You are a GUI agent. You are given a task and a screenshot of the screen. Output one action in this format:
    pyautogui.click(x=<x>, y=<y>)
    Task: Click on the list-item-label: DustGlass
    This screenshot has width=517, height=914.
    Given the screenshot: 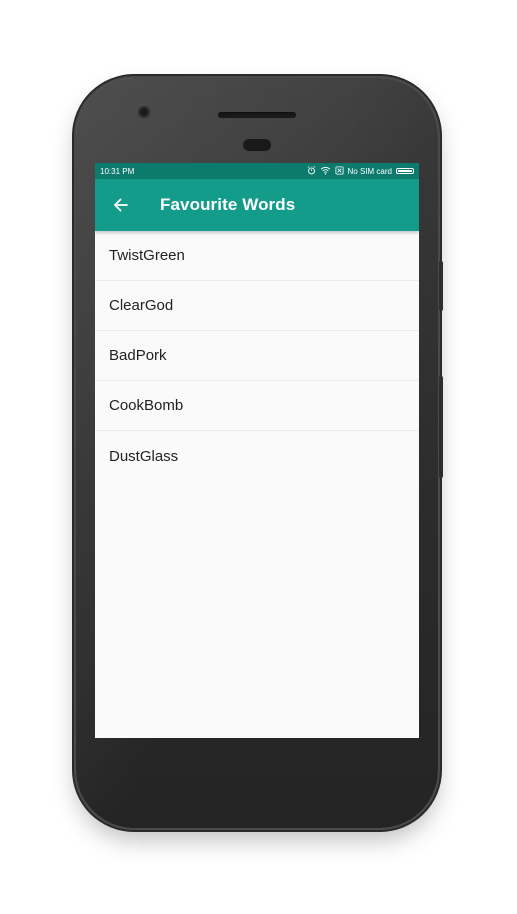 What is the action you would take?
    pyautogui.click(x=144, y=456)
    